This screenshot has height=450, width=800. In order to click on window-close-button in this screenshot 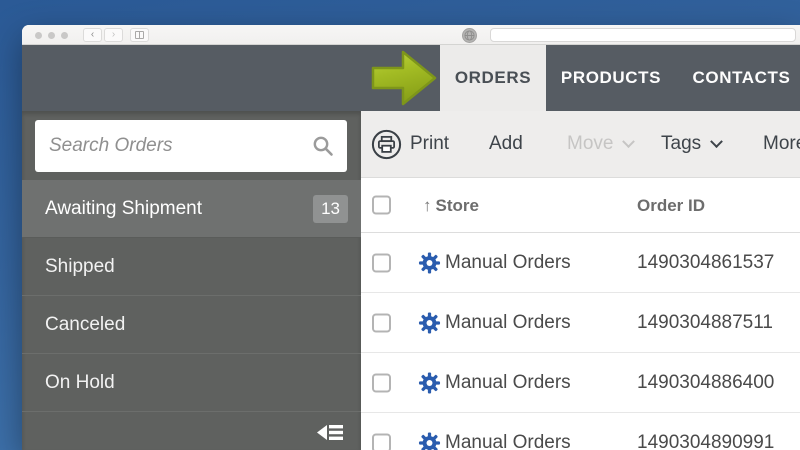, I will do `click(38, 35)`.